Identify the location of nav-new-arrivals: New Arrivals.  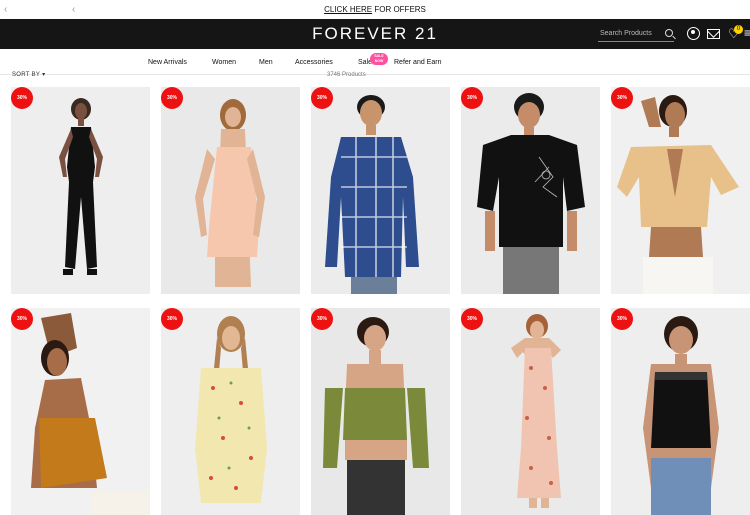
(167, 62).